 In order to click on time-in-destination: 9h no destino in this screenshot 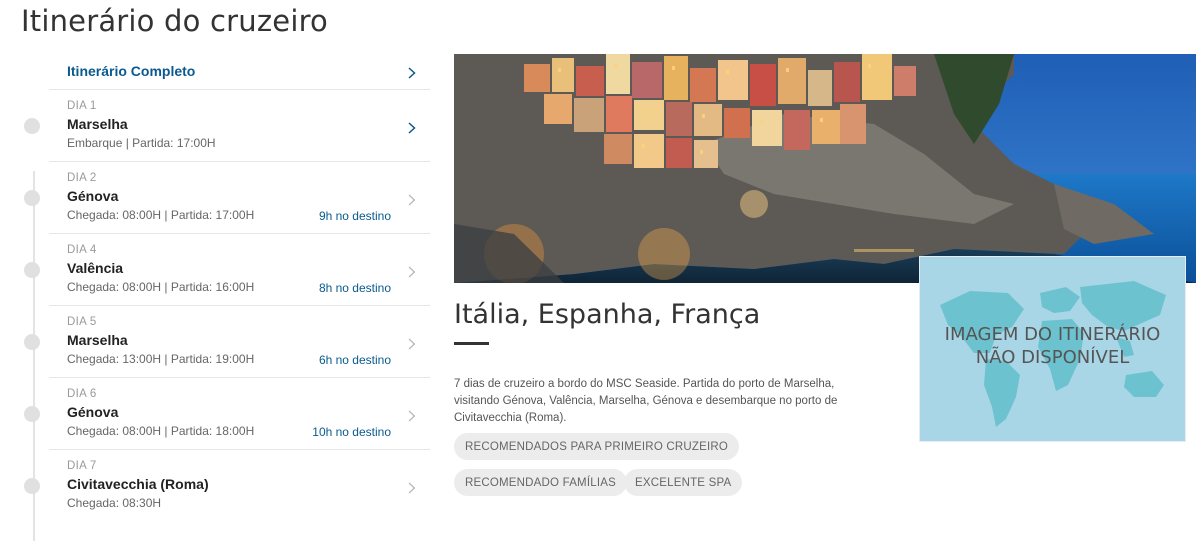, I will do `click(354, 216)`.